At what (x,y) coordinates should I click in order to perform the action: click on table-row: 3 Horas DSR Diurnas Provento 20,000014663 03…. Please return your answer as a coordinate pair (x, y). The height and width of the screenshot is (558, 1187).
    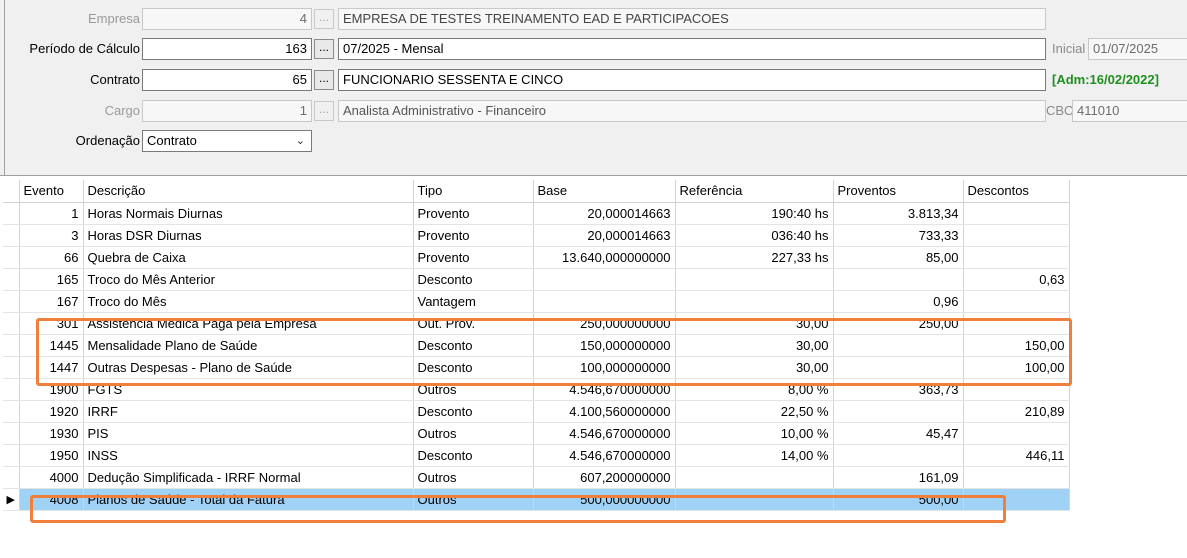
    Looking at the image, I should click on (536, 235).